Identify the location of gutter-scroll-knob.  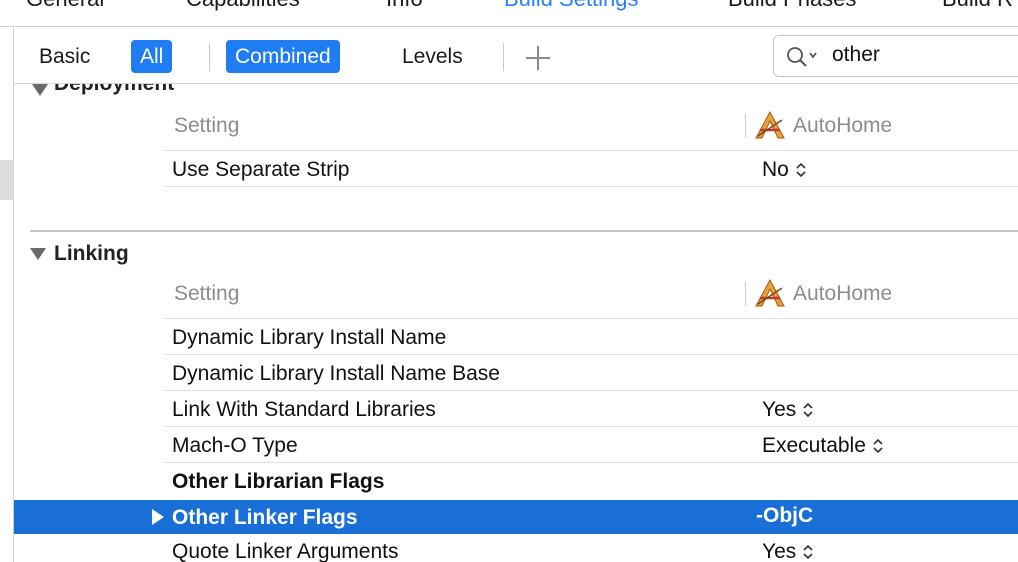
(6, 180).